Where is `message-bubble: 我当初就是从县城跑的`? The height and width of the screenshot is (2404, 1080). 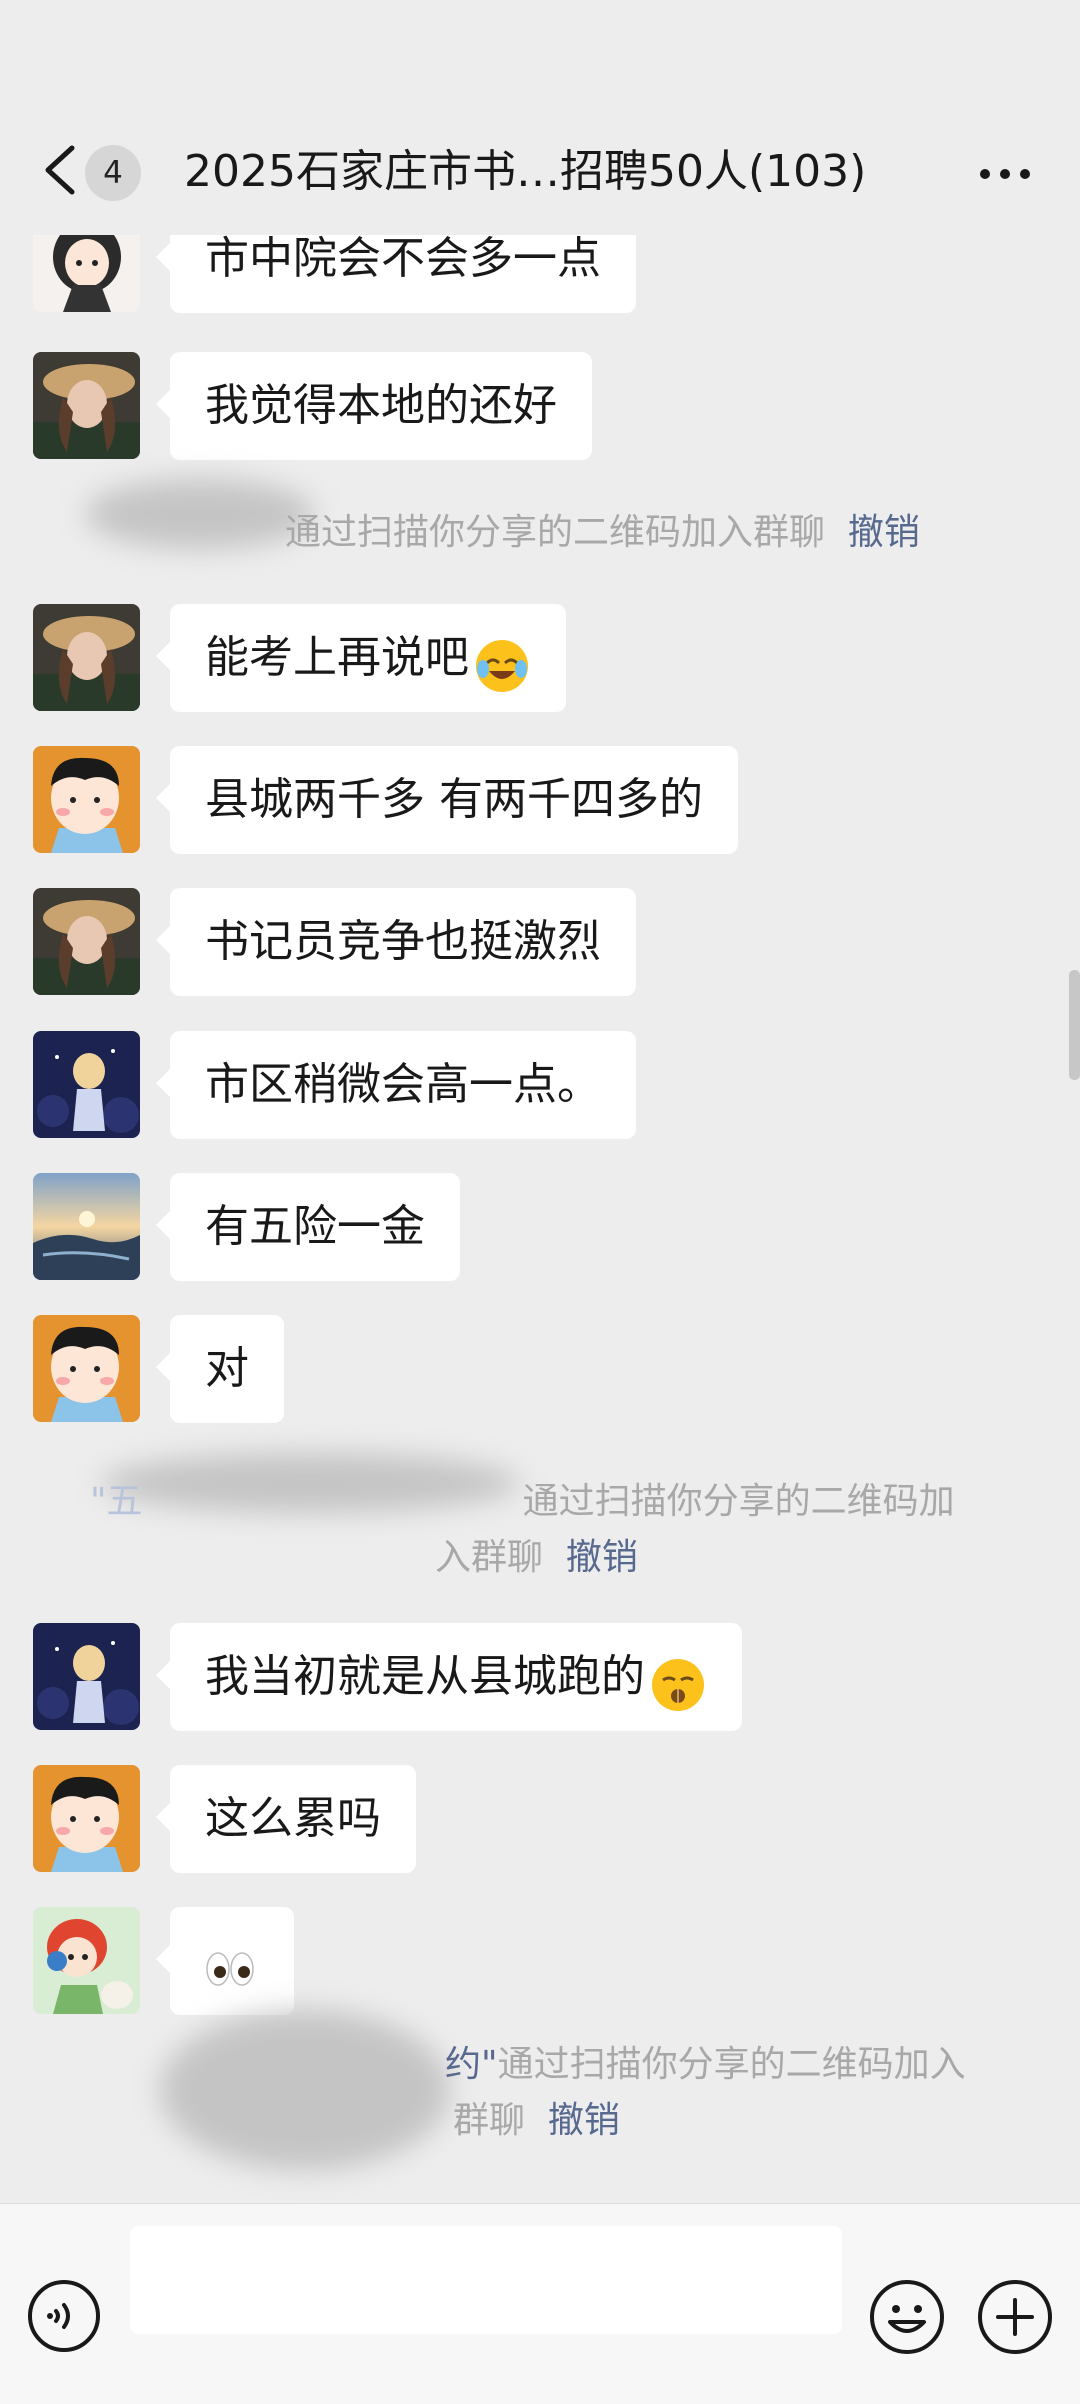 message-bubble: 我当初就是从县城跑的 is located at coordinates (449, 1677).